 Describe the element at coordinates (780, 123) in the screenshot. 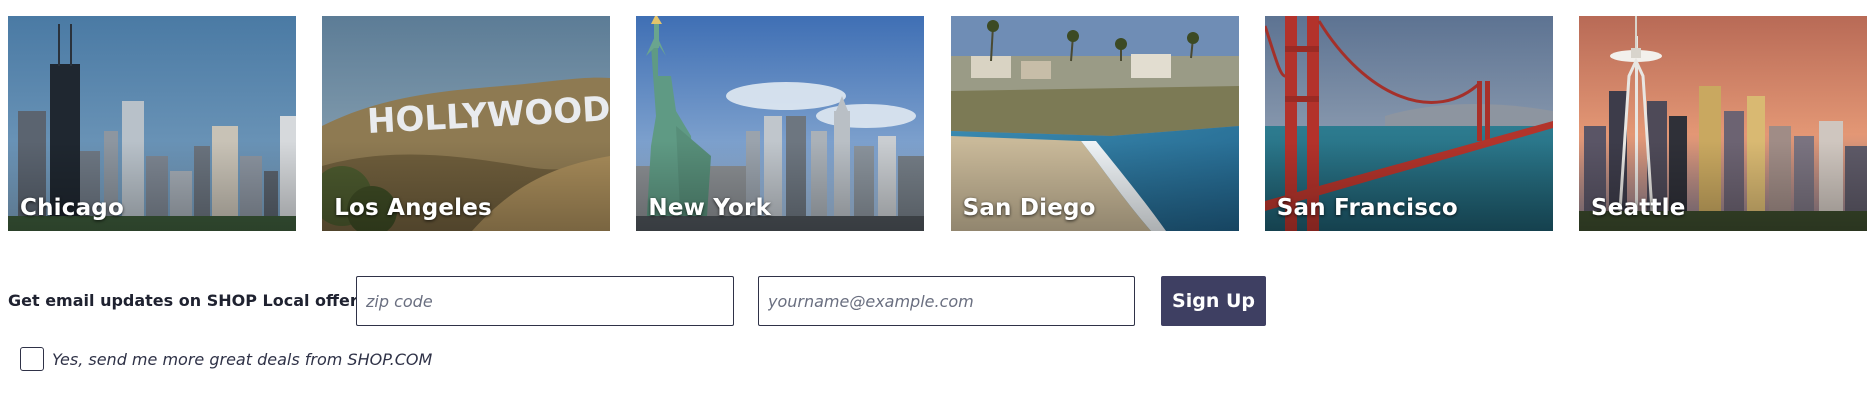

I see `city-tile-new-york: New York` at that location.